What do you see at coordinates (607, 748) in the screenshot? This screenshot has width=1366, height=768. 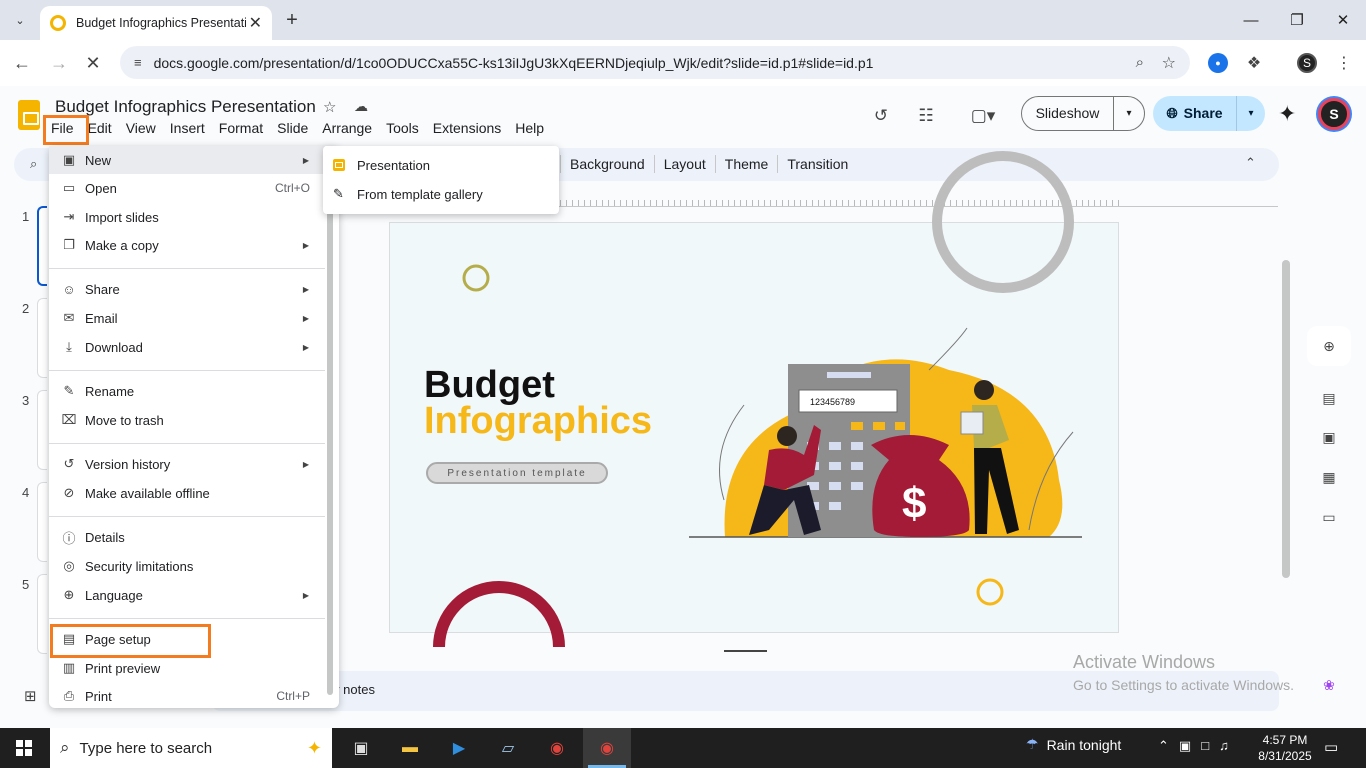 I see `chrome-icon: ◉` at bounding box center [607, 748].